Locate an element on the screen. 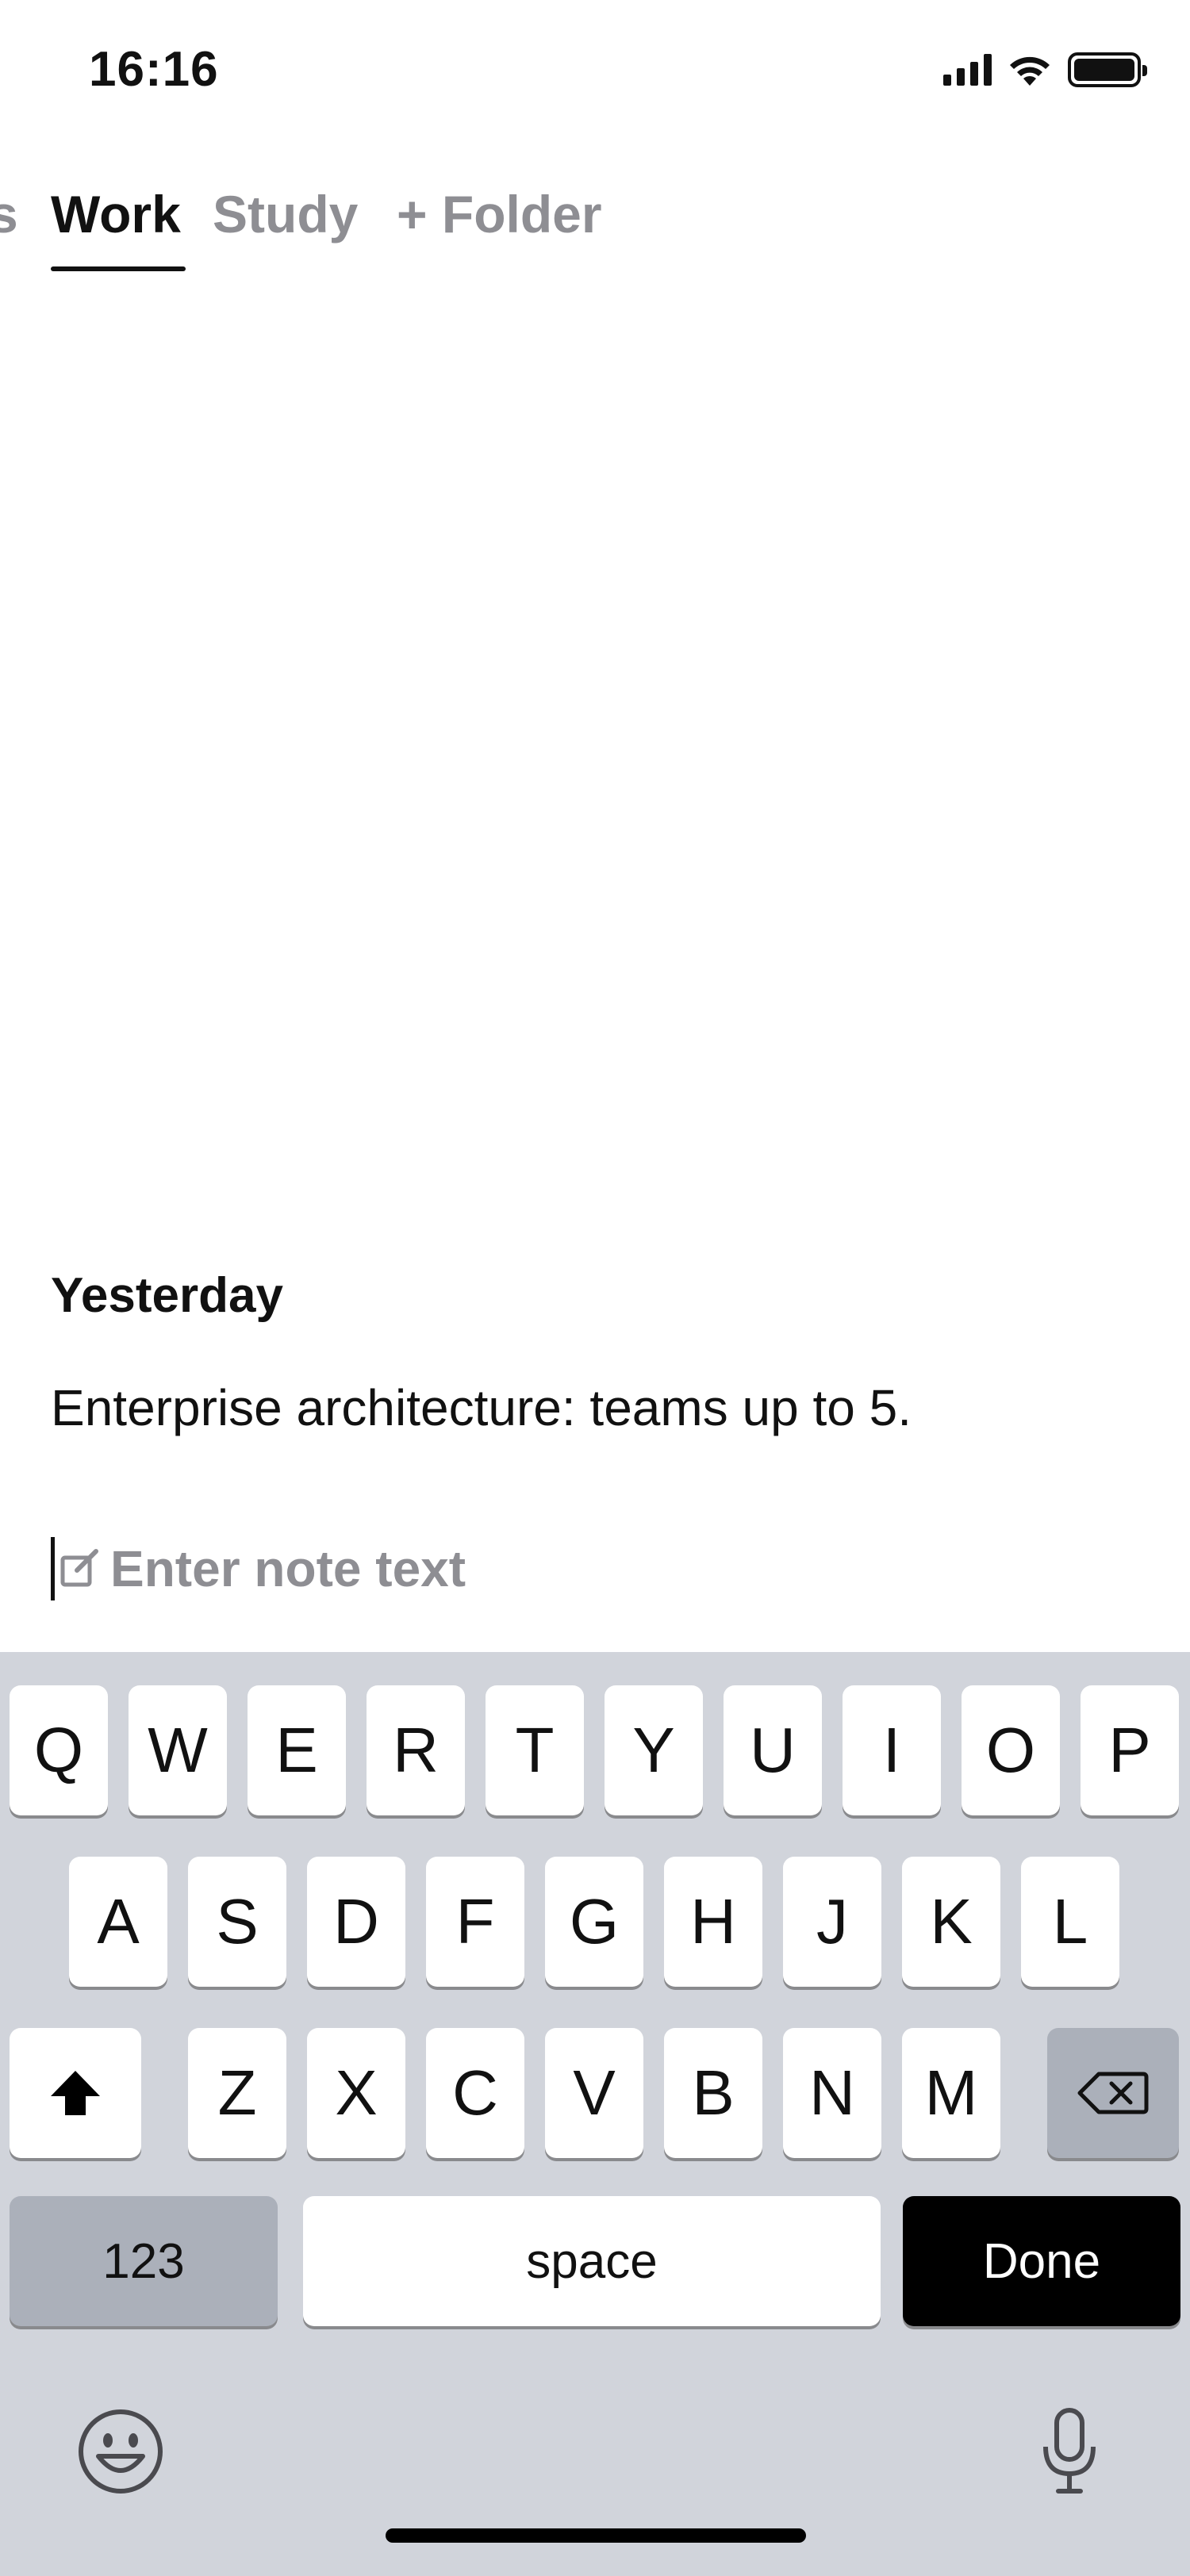  shift-key is located at coordinates (75, 2093).